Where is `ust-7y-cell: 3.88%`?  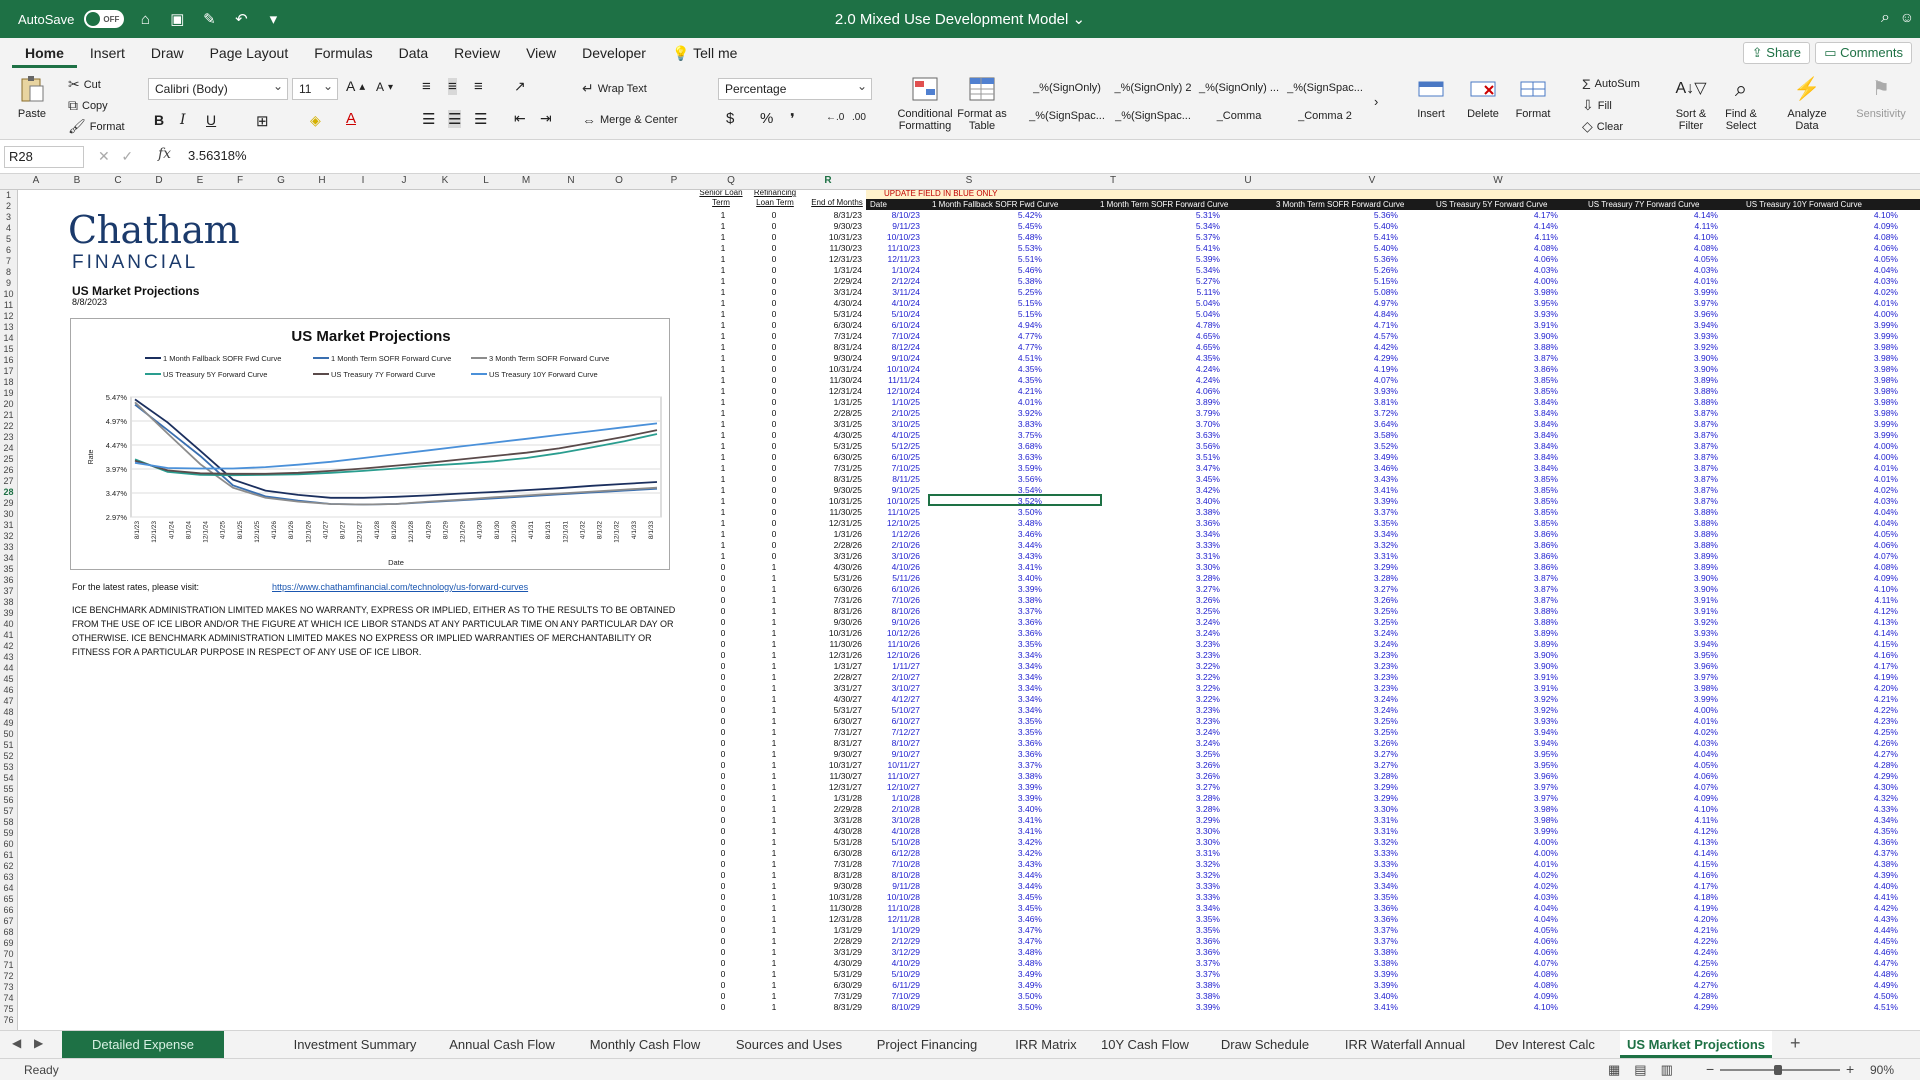 ust-7y-cell: 3.88% is located at coordinates (1648, 523).